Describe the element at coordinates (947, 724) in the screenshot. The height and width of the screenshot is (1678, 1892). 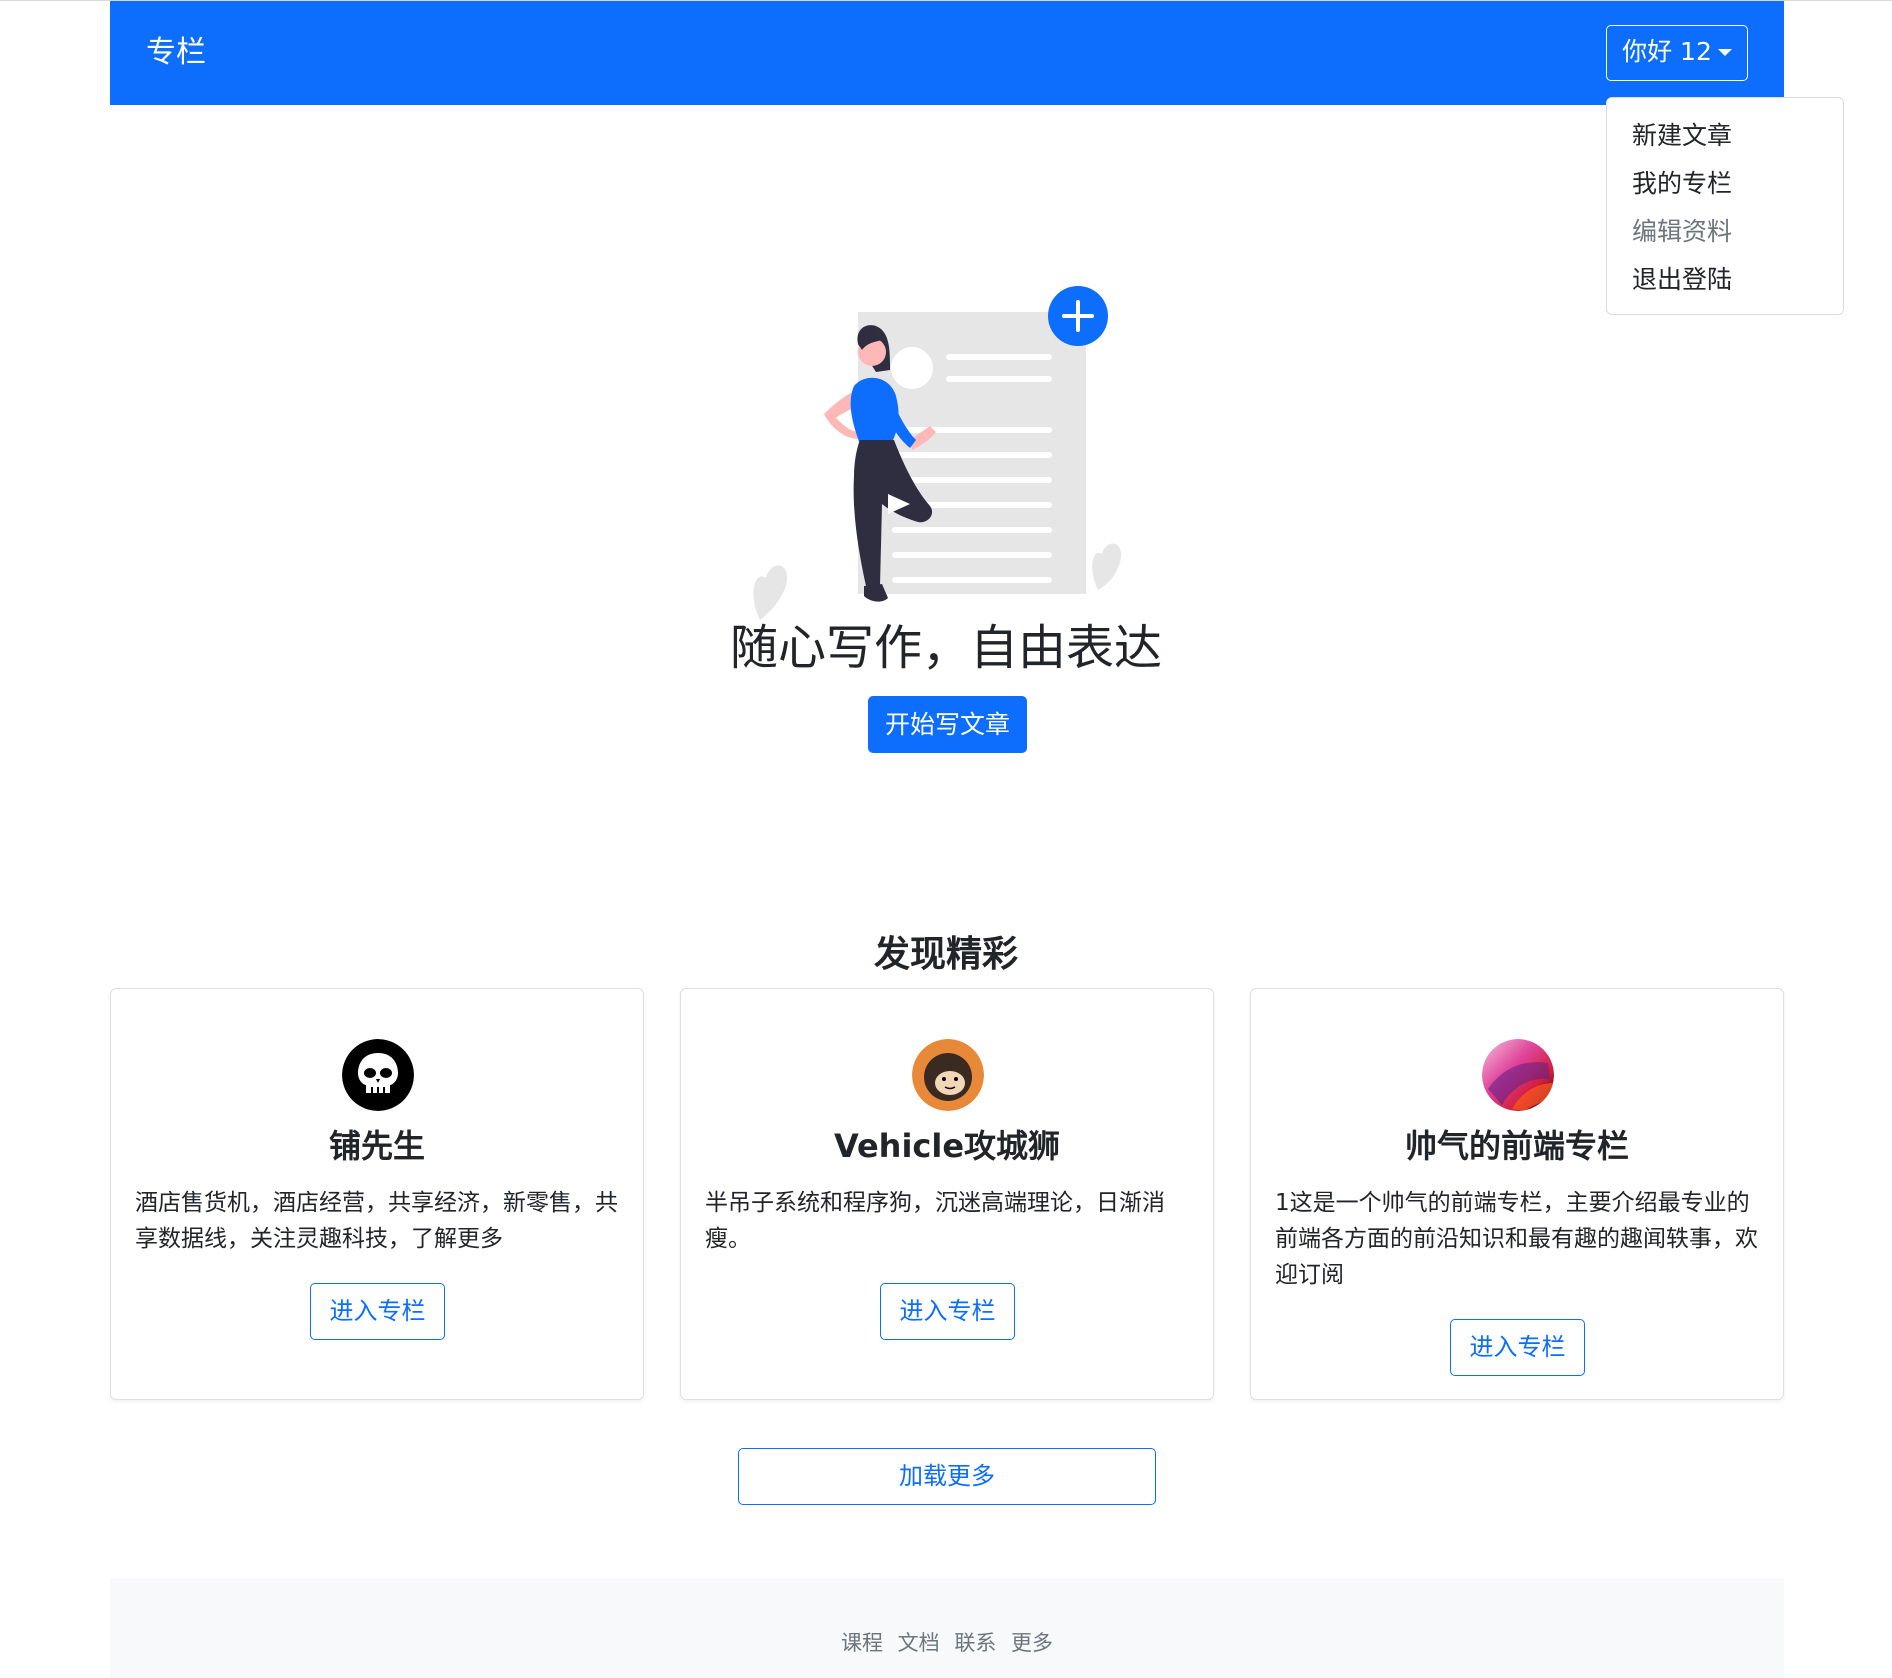
I see `start-writing-button: 开始写文章` at that location.